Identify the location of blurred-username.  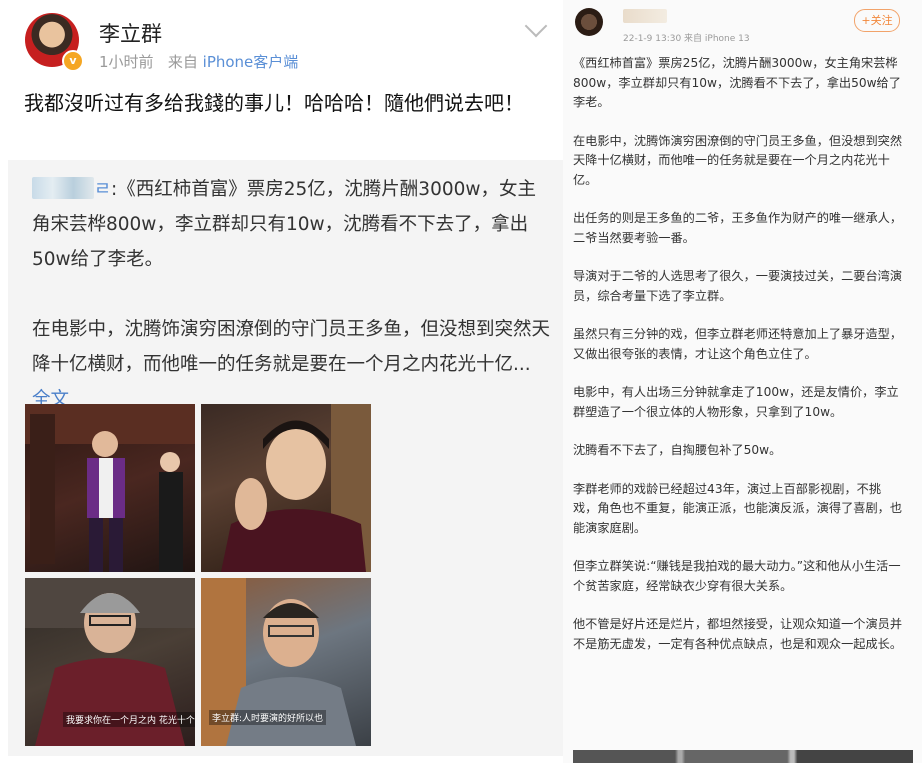
(63, 188).